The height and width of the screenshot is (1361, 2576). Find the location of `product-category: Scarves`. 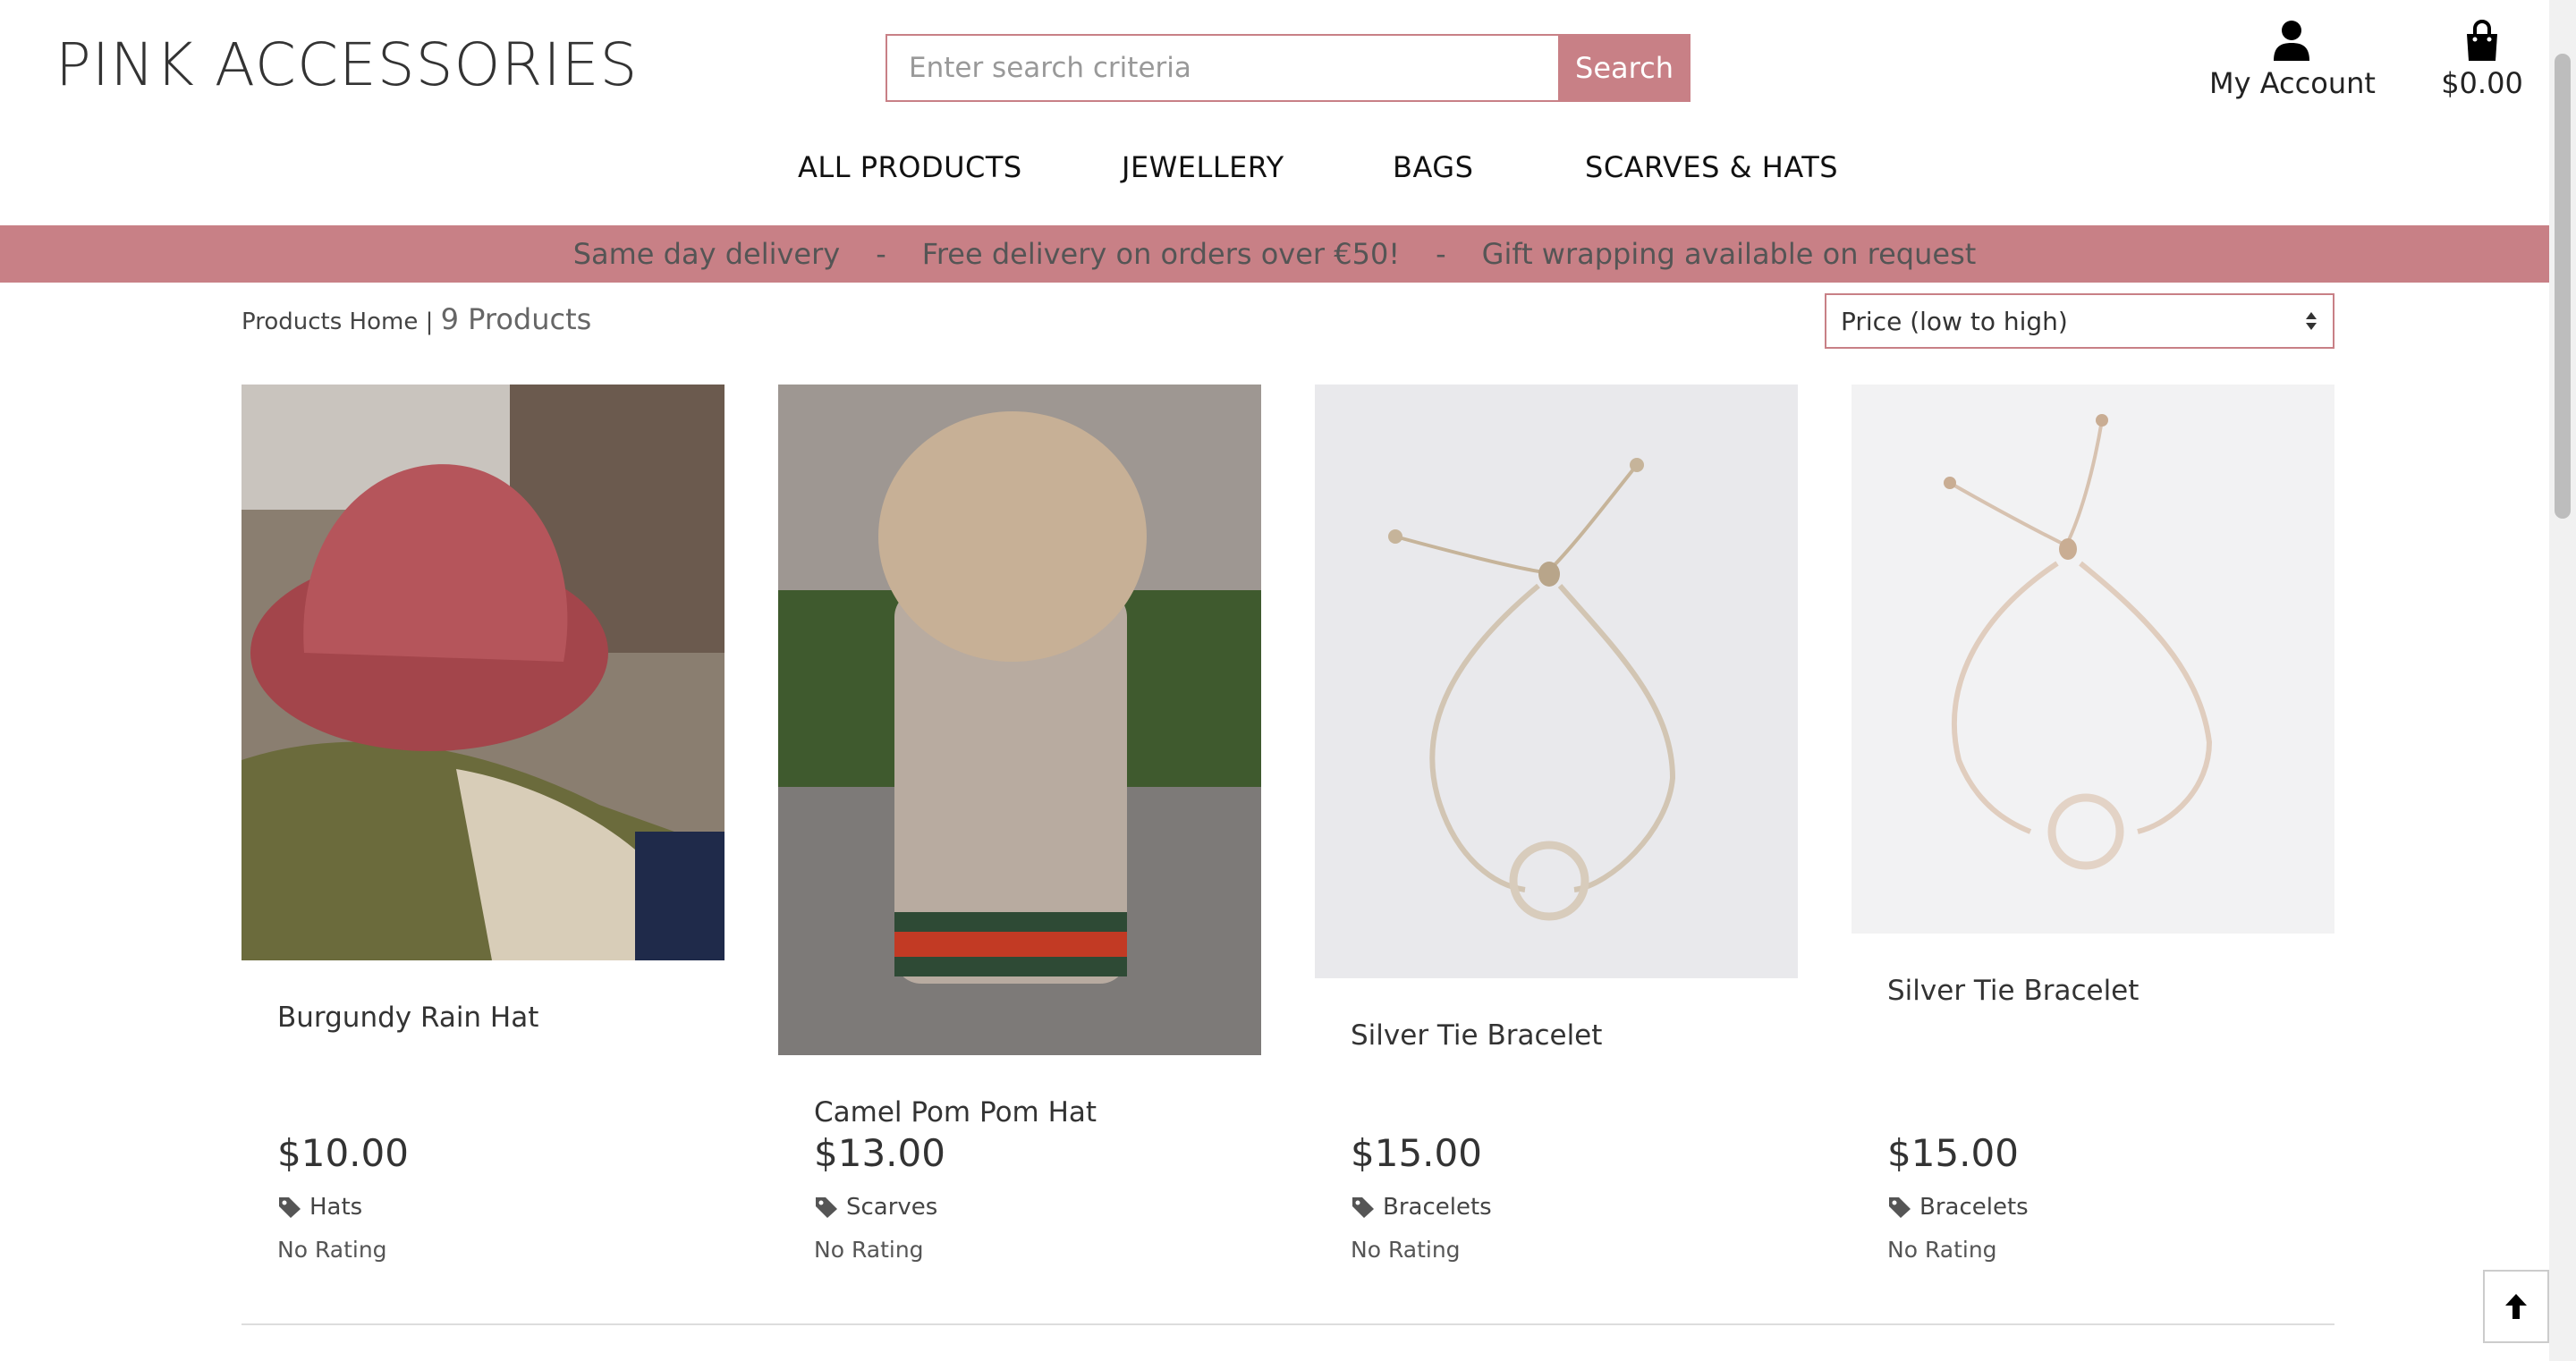

product-category: Scarves is located at coordinates (875, 1207).